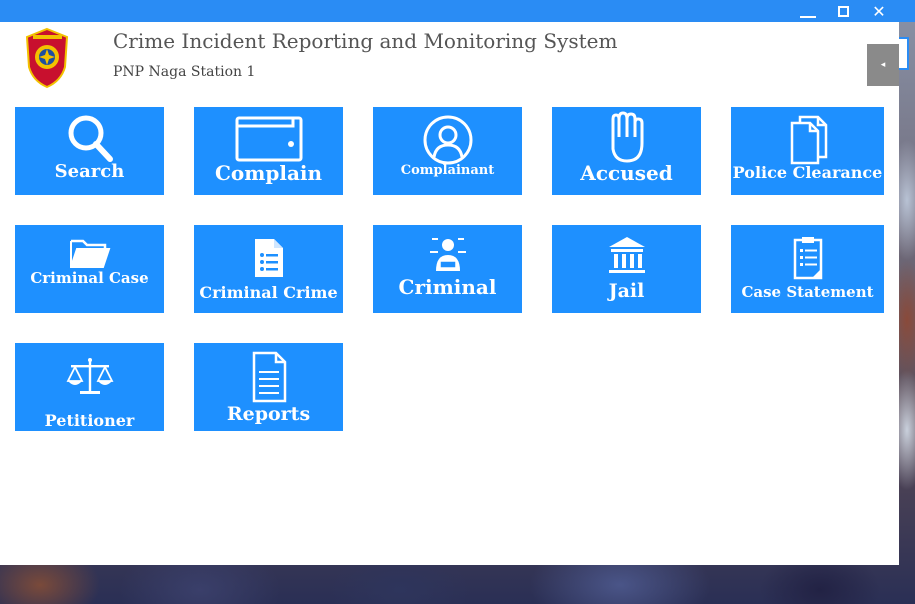 The width and height of the screenshot is (915, 604). What do you see at coordinates (268, 139) in the screenshot?
I see `wallet-icon` at bounding box center [268, 139].